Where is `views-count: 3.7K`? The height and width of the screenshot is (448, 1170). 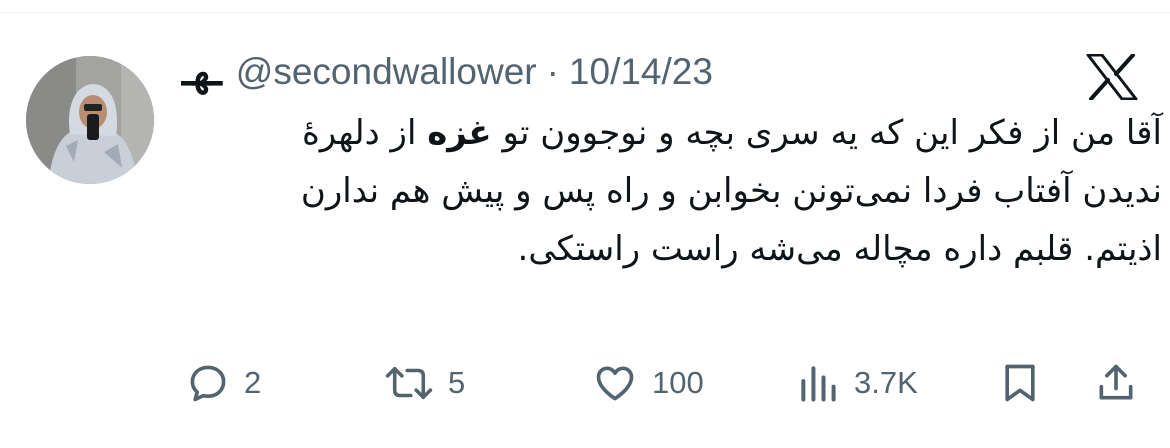
views-count: 3.7K is located at coordinates (886, 382).